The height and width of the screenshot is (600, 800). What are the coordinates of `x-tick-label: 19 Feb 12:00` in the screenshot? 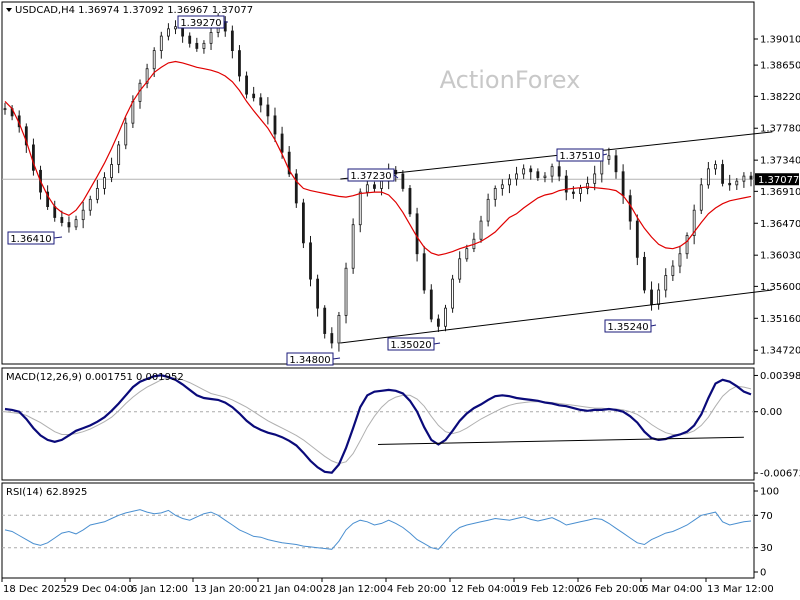 It's located at (548, 589).